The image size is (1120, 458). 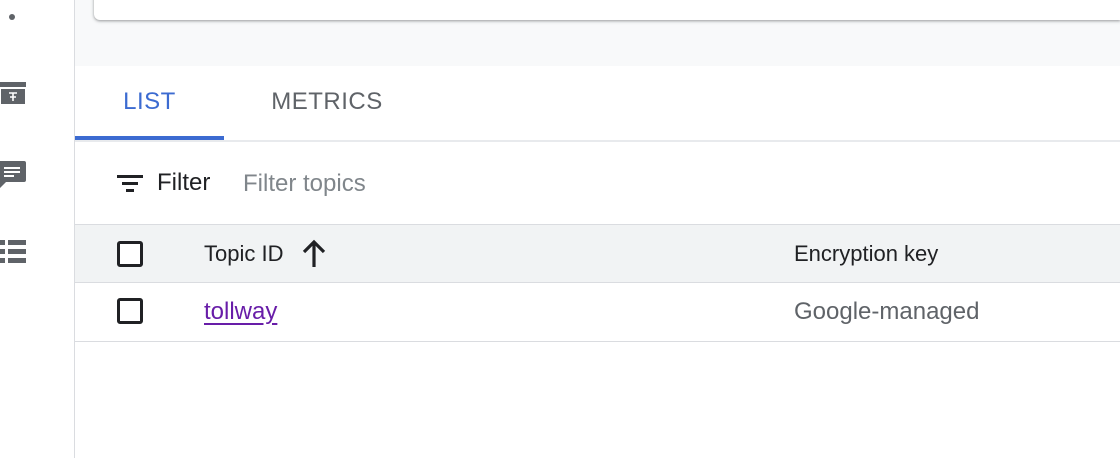 I want to click on chat-icon, so click(x=14, y=175).